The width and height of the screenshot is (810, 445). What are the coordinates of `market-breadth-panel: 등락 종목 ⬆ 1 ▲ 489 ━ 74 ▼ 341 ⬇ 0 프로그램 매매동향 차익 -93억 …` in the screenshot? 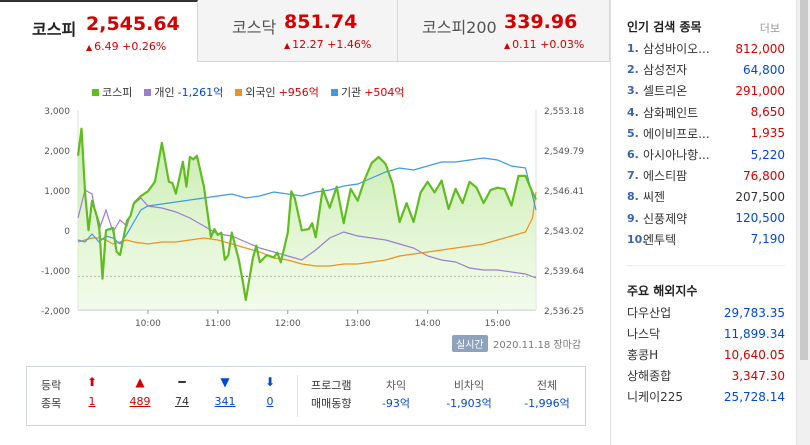 It's located at (306, 396).